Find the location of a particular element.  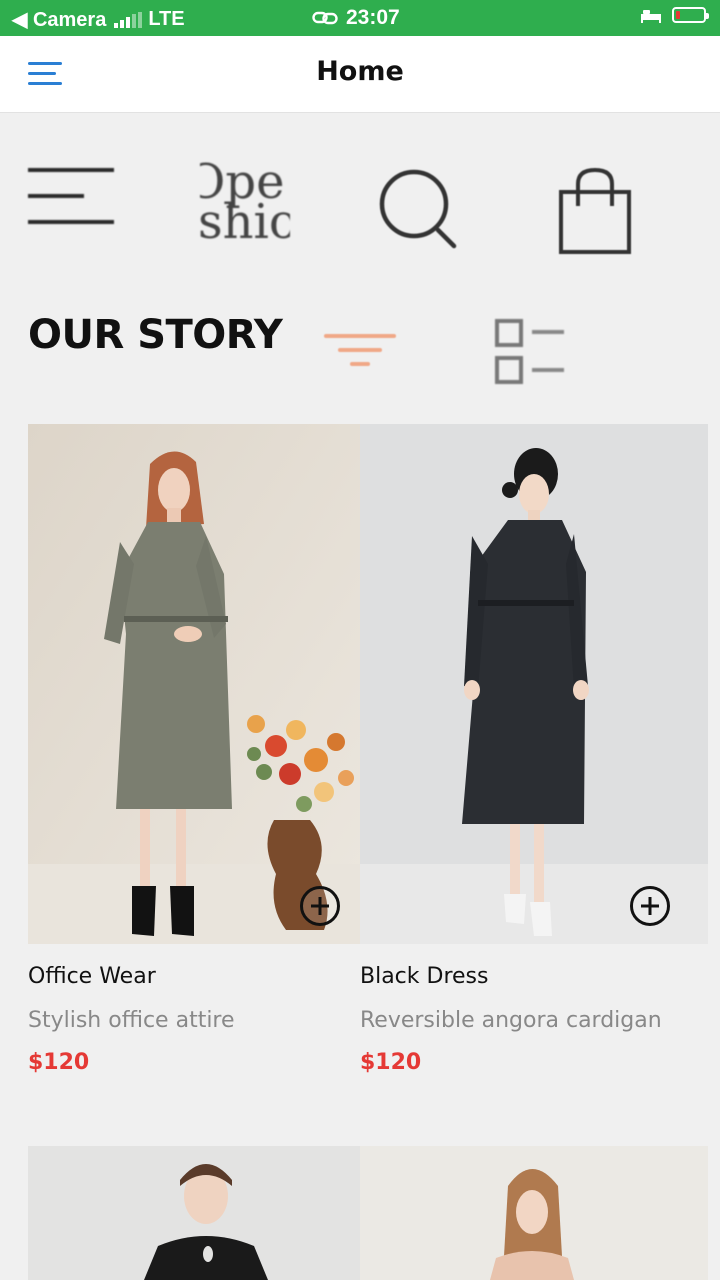

battery-icon is located at coordinates (690, 15).